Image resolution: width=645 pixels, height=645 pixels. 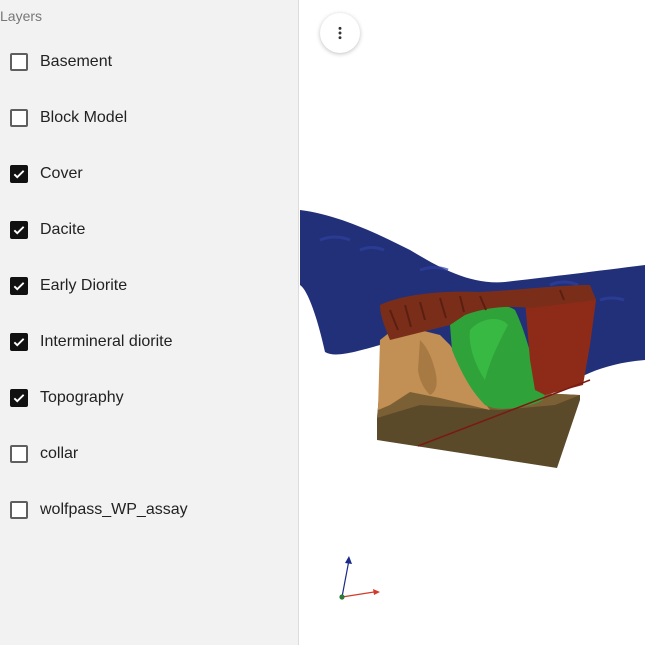 I want to click on layer-item-wolfpass-wp-assay: wolfpass_WP_assay, so click(x=149, y=510).